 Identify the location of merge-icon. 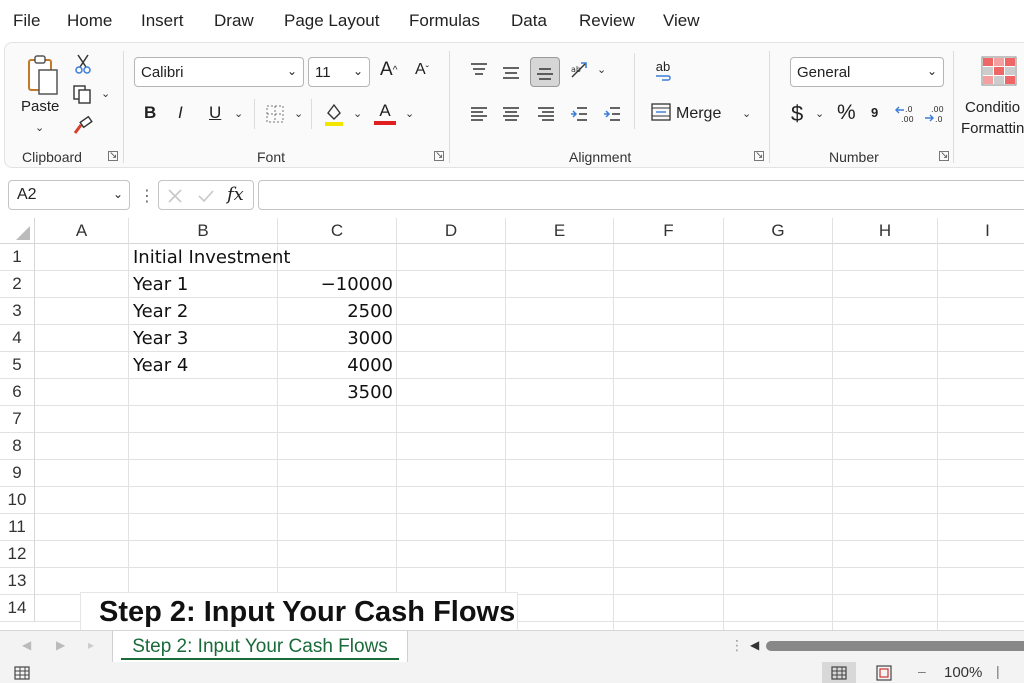
(661, 112).